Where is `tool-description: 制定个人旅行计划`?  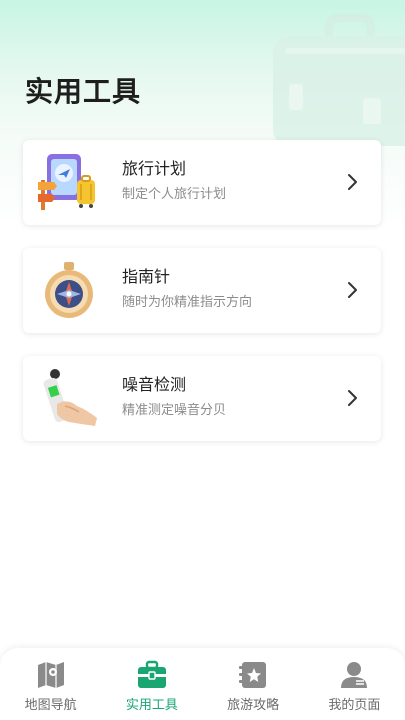 tool-description: 制定个人旅行计划 is located at coordinates (174, 194).